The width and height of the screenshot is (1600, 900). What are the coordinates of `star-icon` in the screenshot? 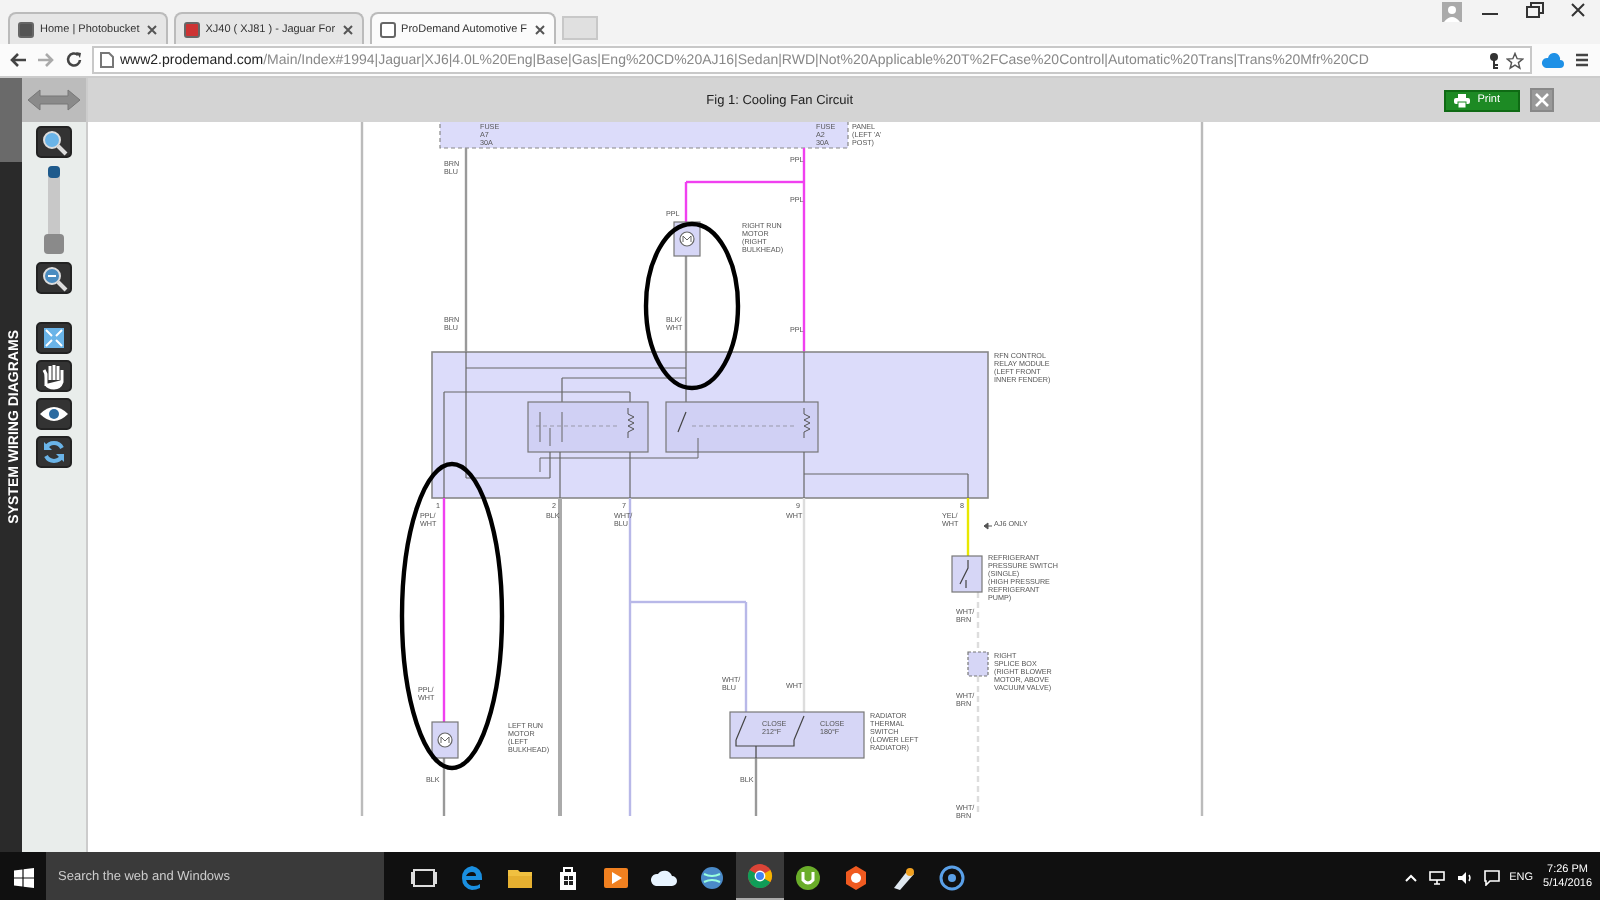 It's located at (1515, 60).